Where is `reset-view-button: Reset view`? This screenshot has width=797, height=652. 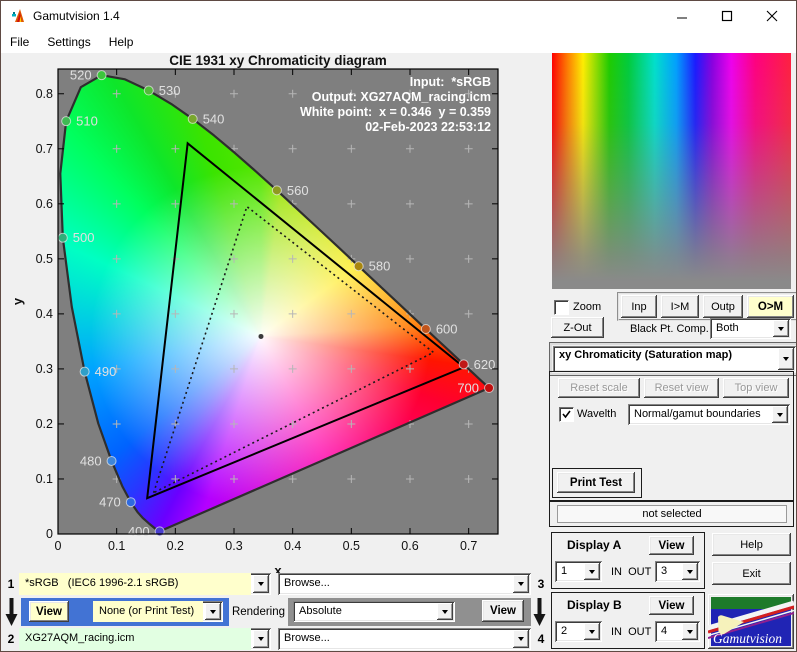
reset-view-button: Reset view is located at coordinates (681, 388).